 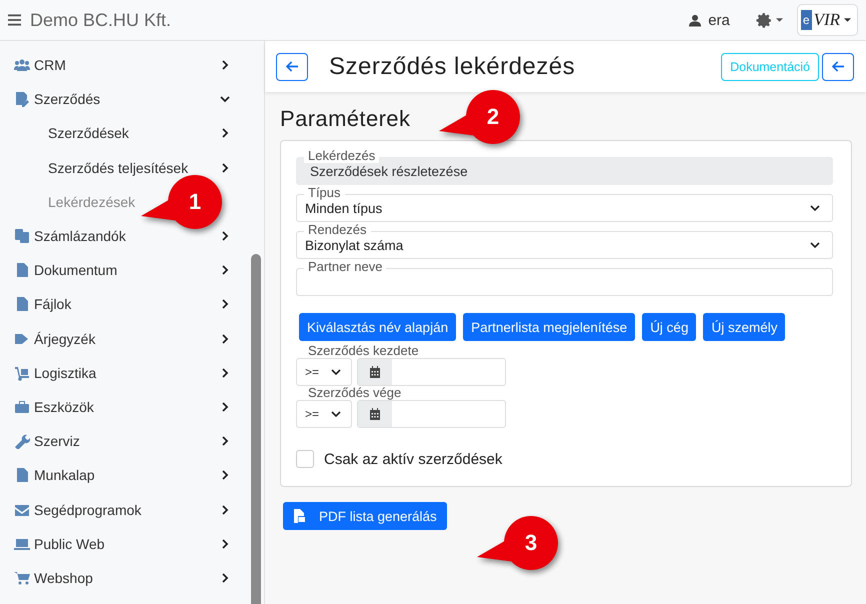 What do you see at coordinates (493, 117) in the screenshot?
I see `callout-number: 2` at bounding box center [493, 117].